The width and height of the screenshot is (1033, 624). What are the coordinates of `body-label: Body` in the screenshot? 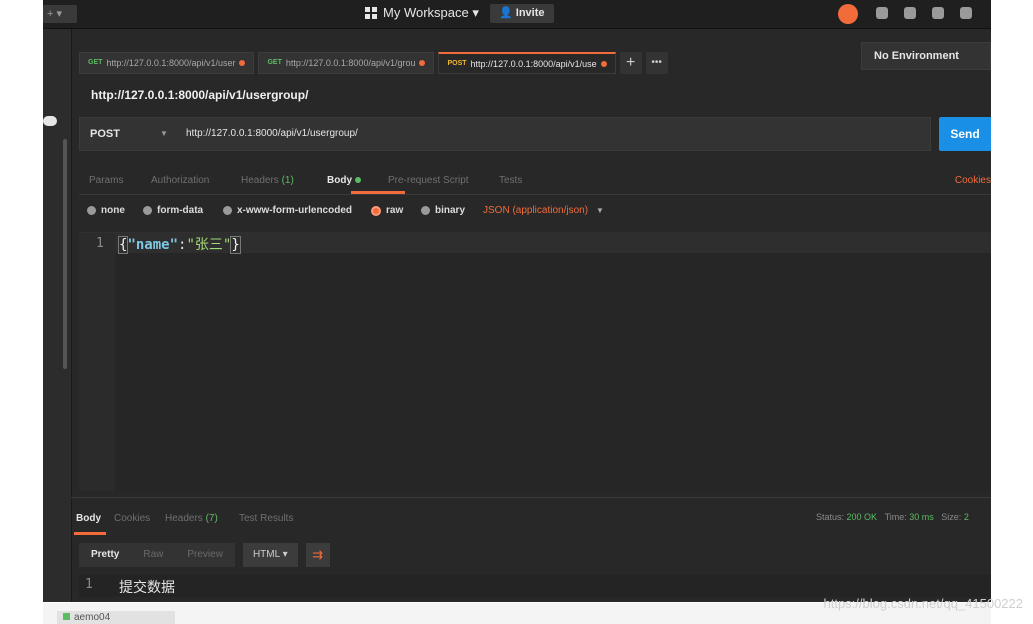 It's located at (339, 180).